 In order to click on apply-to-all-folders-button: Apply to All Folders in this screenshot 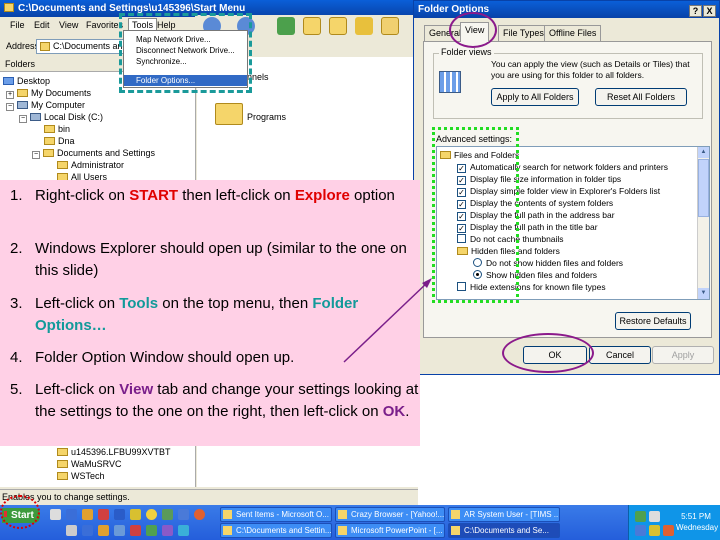, I will do `click(535, 97)`.